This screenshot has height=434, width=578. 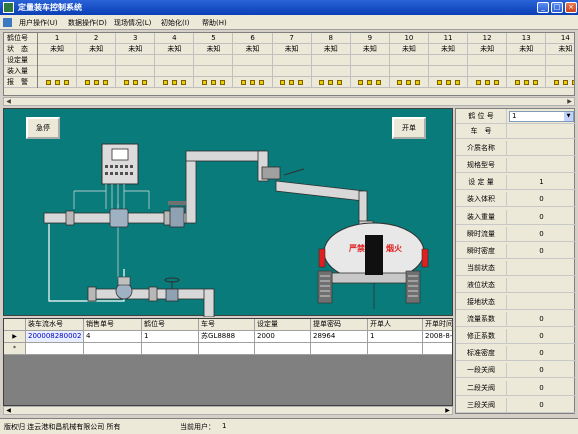 What do you see at coordinates (21, 38) in the screenshot?
I see `row-label: 鹤位号` at bounding box center [21, 38].